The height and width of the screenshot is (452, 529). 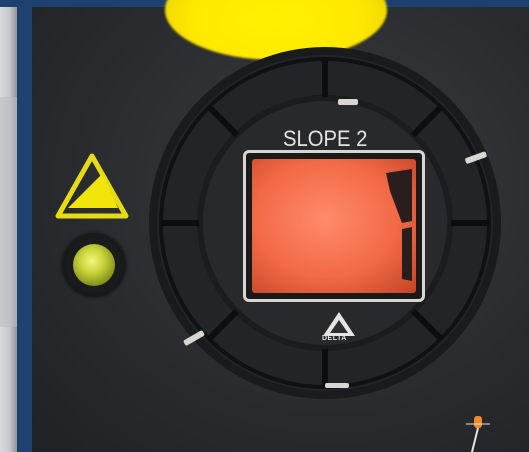 I want to click on seven-segment-digit-icon, so click(x=399, y=225).